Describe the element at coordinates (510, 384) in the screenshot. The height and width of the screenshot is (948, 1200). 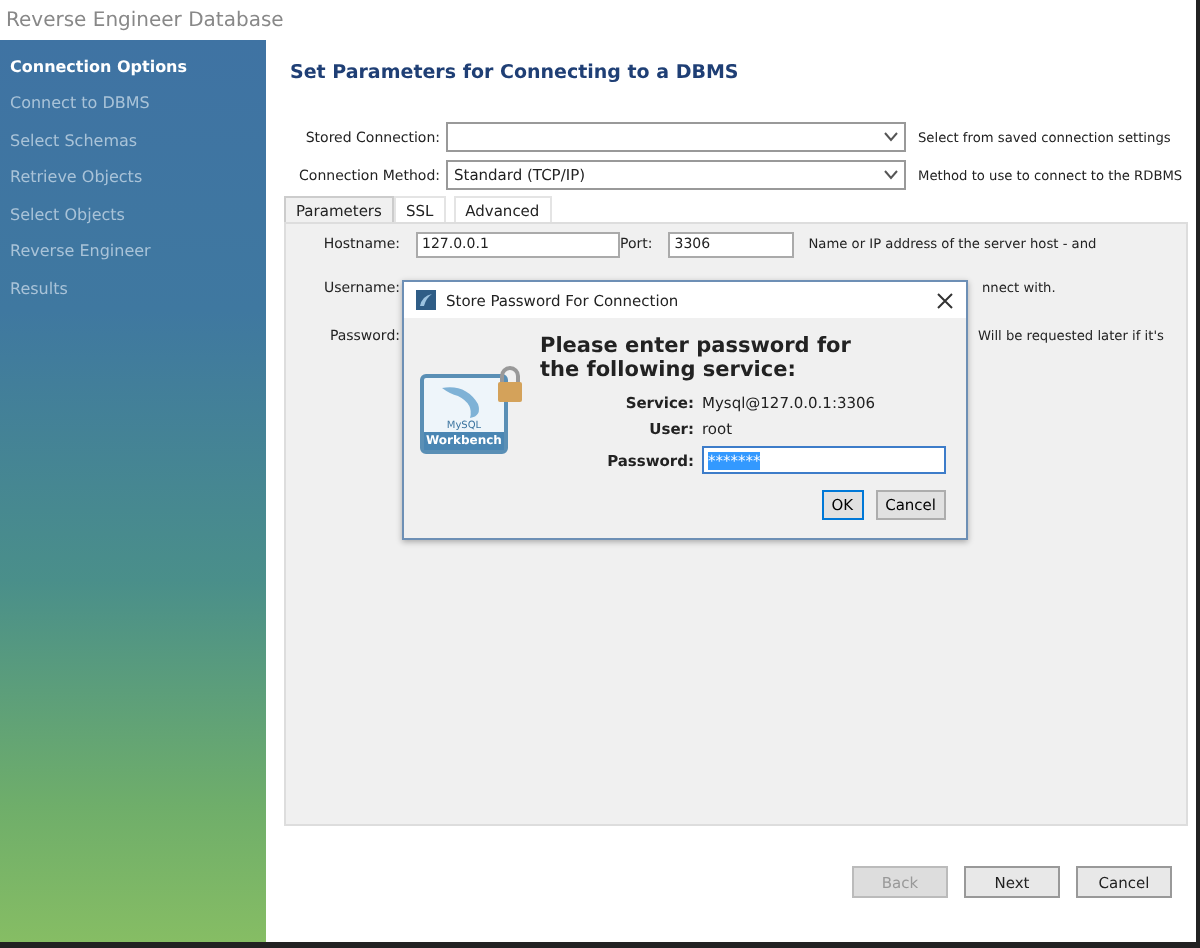
I see `padlock-icon` at that location.